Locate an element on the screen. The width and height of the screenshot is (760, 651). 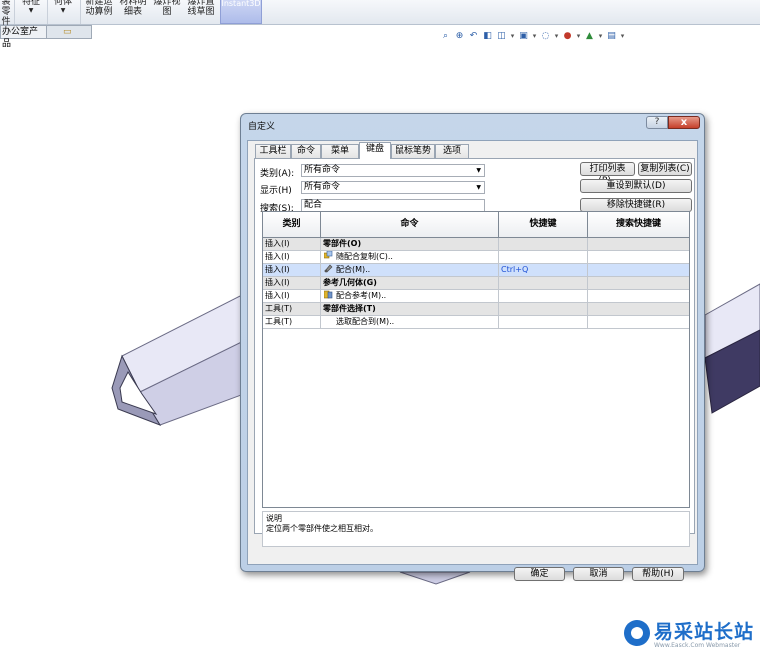
ribbon-button-features: 特征 ▼ is located at coordinates (31, 7).